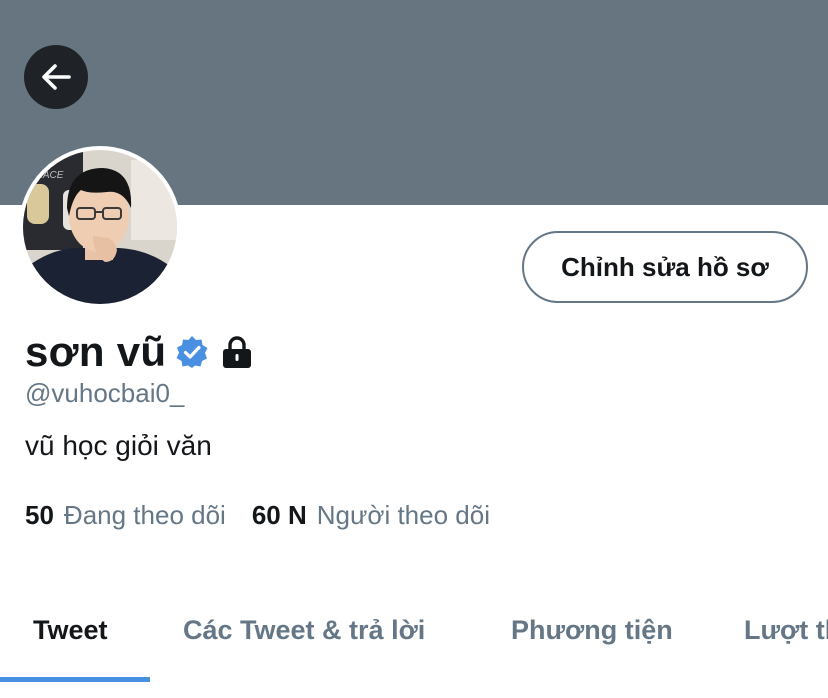 The height and width of the screenshot is (698, 828). What do you see at coordinates (144, 514) in the screenshot?
I see `following-label: Đang theo dõi` at bounding box center [144, 514].